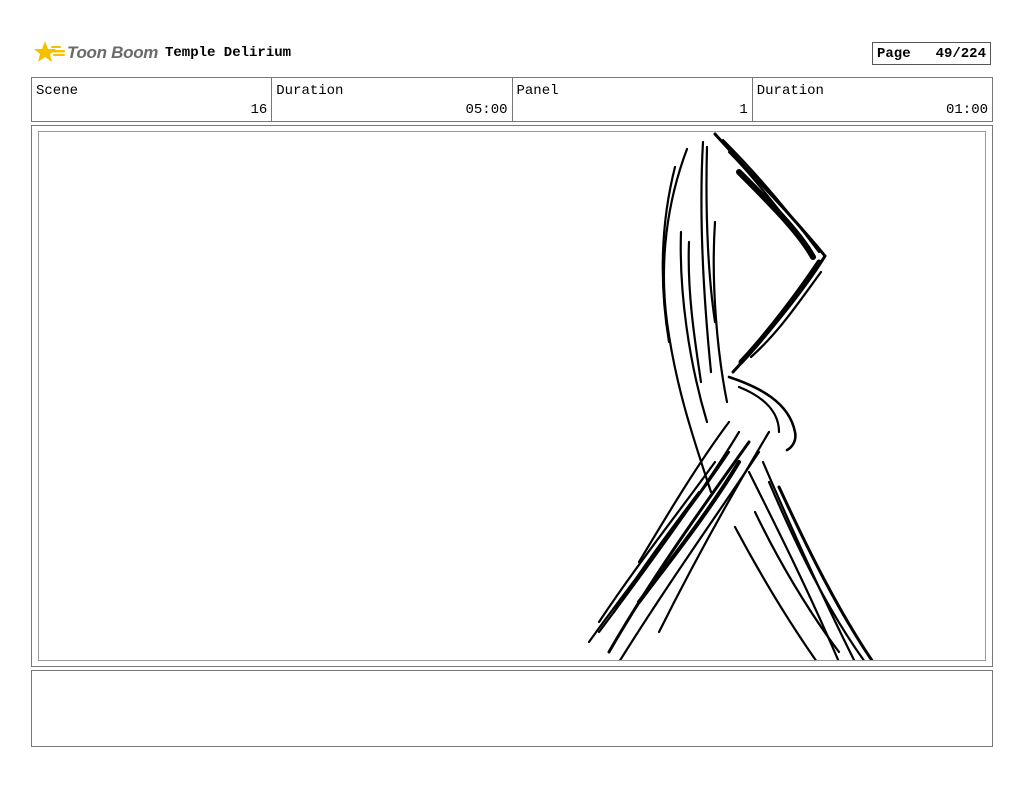 The width and height of the screenshot is (1024, 793). What do you see at coordinates (931, 53) in the screenshot?
I see `page-indicator: Page 49/224` at bounding box center [931, 53].